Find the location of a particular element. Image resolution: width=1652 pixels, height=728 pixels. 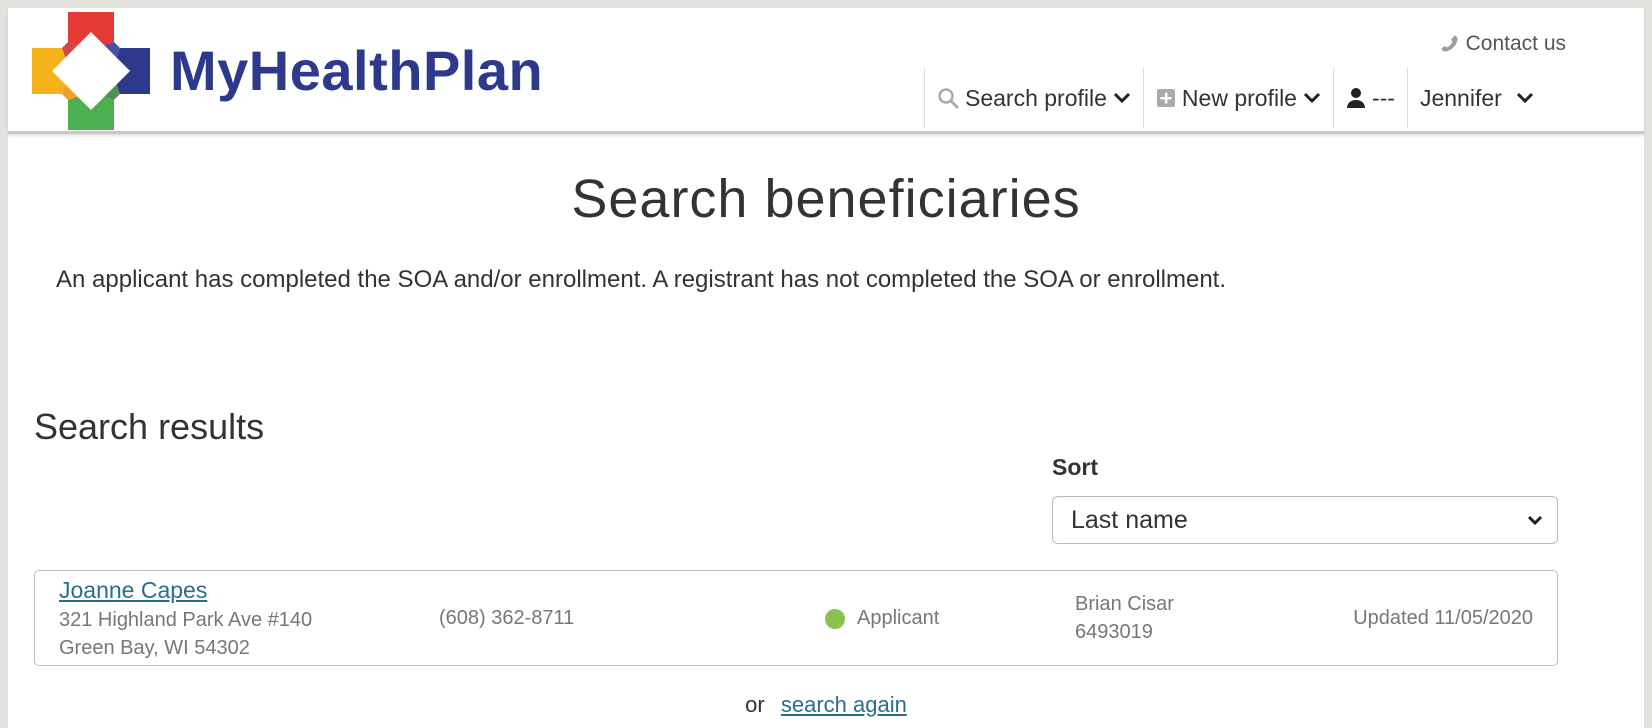

sort-selected-value: Last name is located at coordinates (1129, 519).